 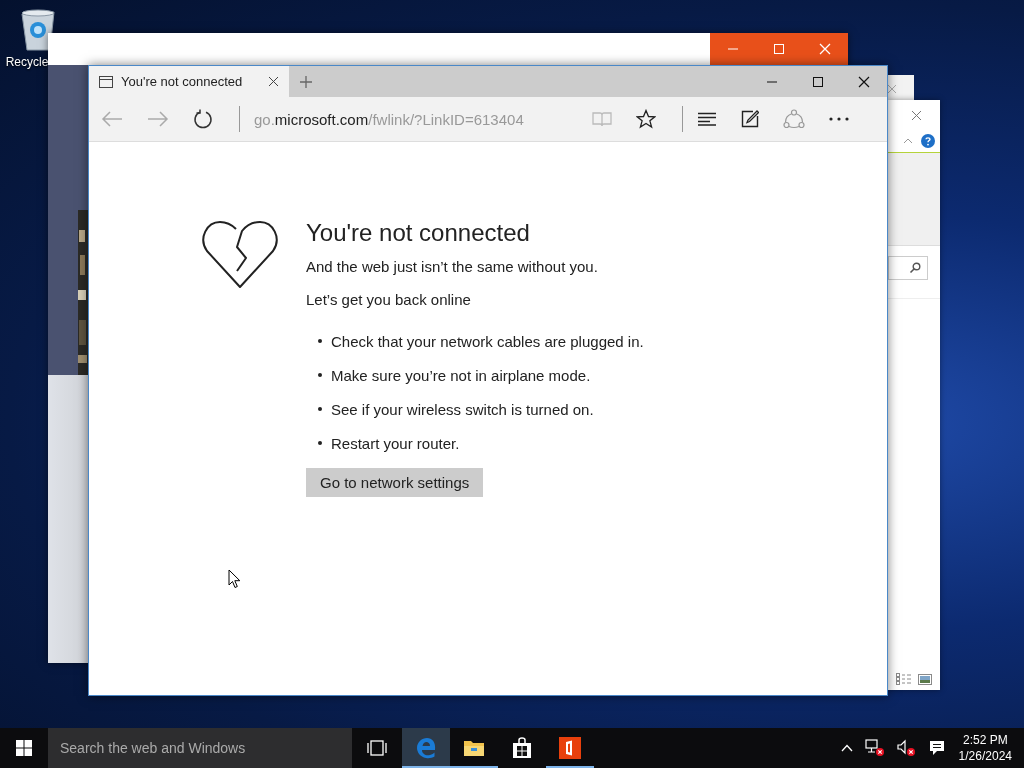 What do you see at coordinates (377, 748) in the screenshot?
I see `task-view-icon` at bounding box center [377, 748].